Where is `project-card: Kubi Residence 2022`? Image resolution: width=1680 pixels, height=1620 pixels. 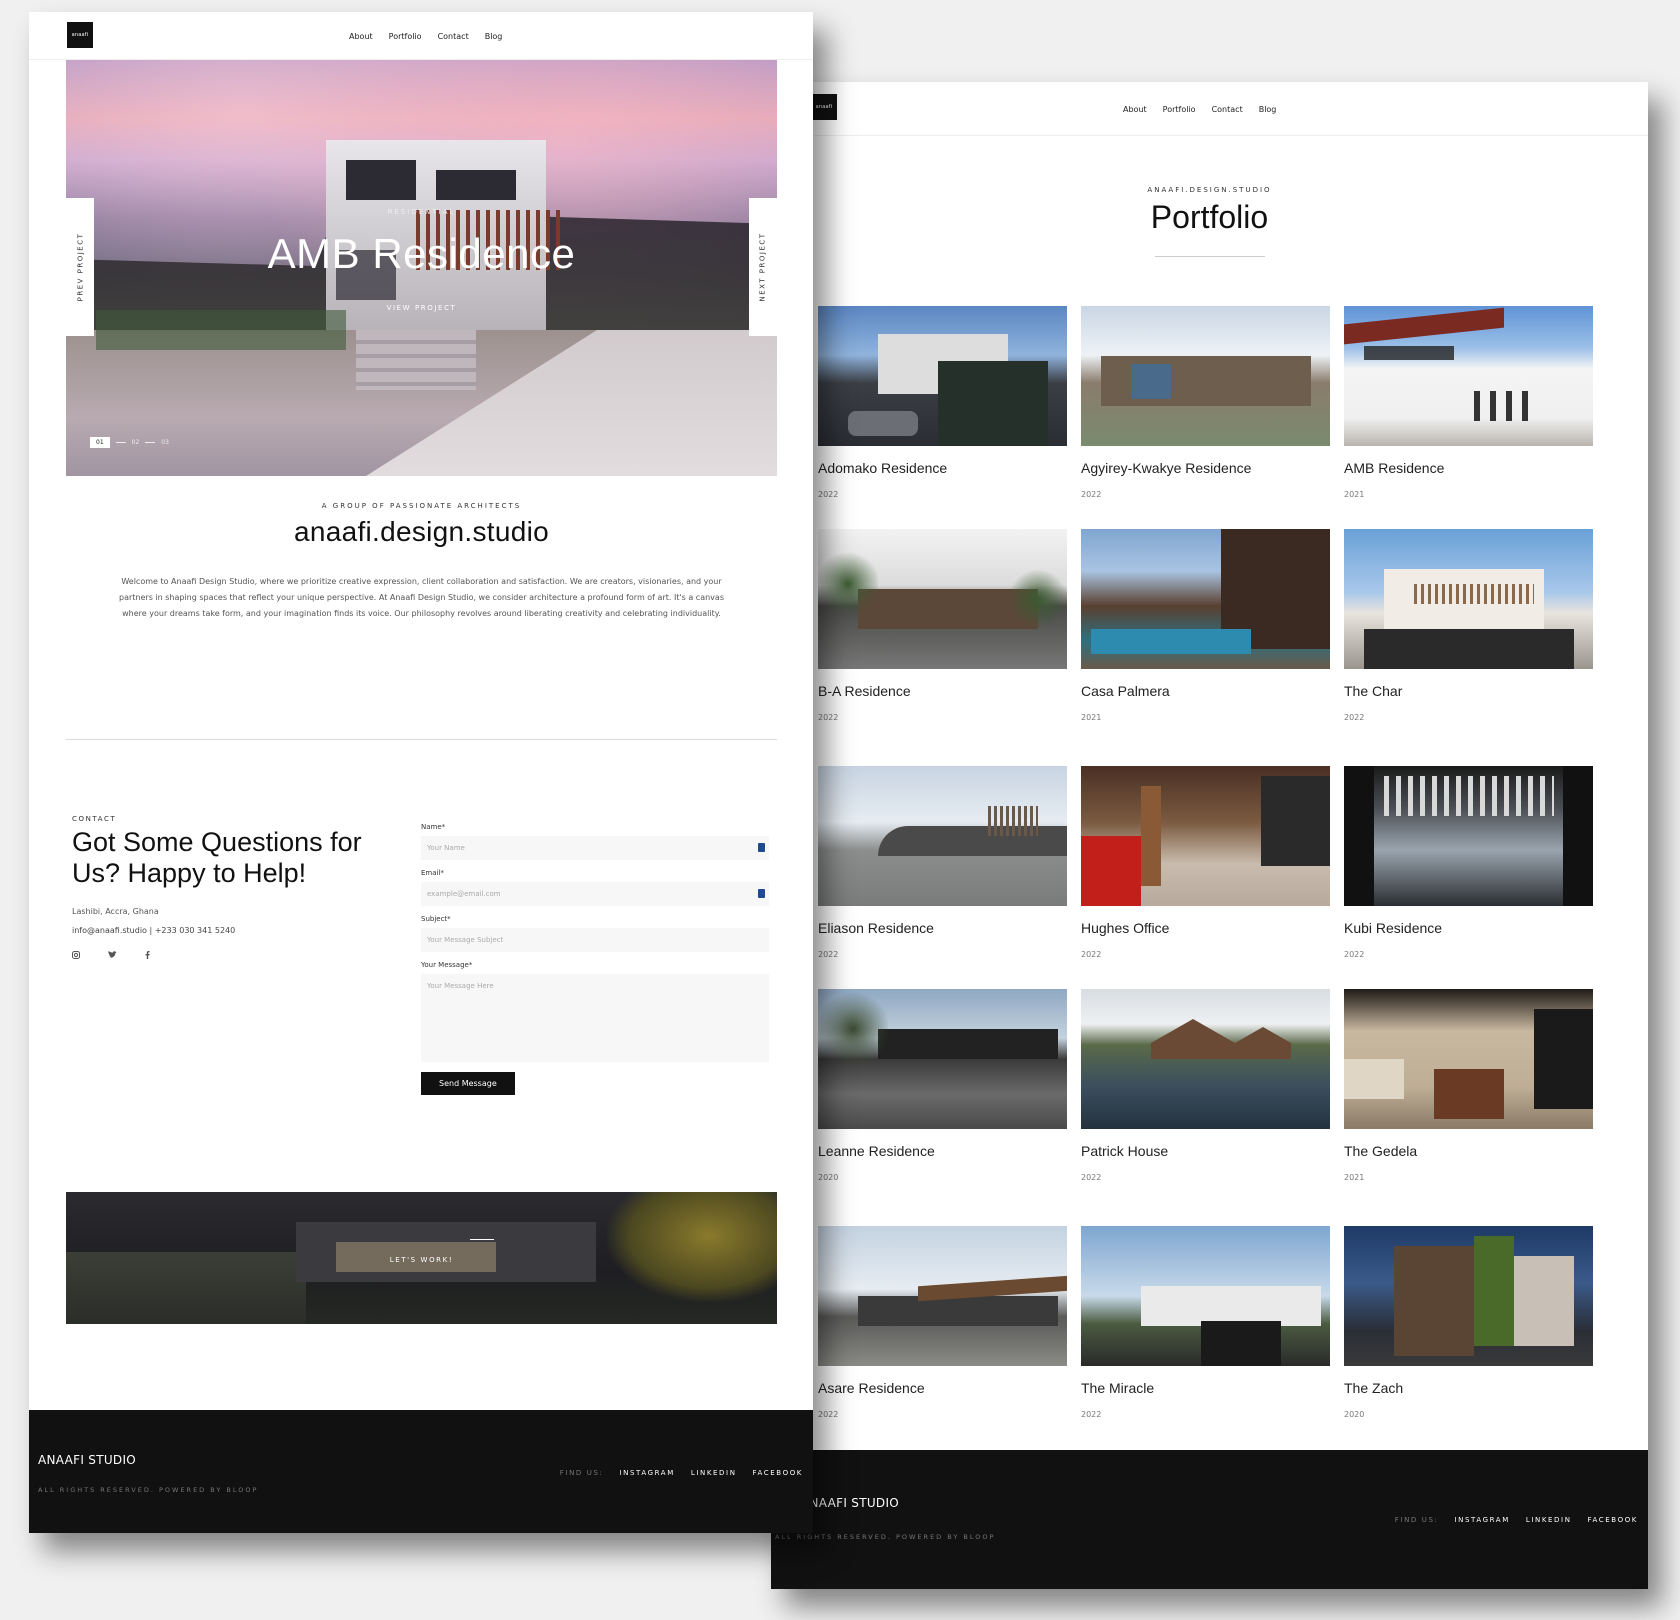
project-card: Kubi Residence 2022 is located at coordinates (1468, 862).